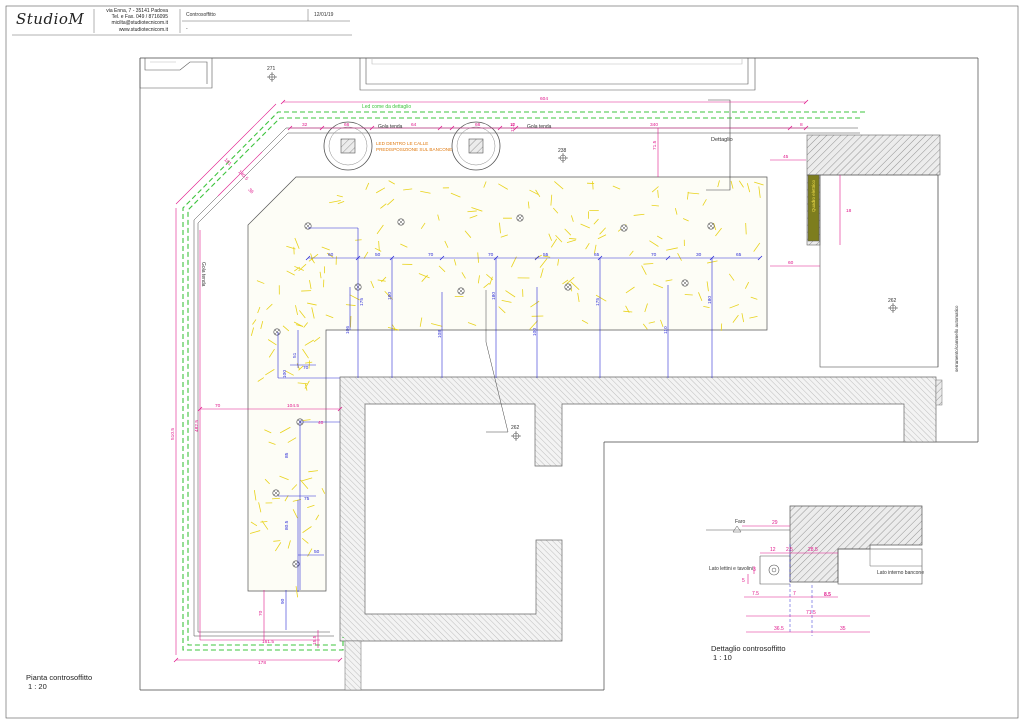 The width and height of the screenshot is (1024, 724). I want to click on dim-label: 100, so click(535, 332).